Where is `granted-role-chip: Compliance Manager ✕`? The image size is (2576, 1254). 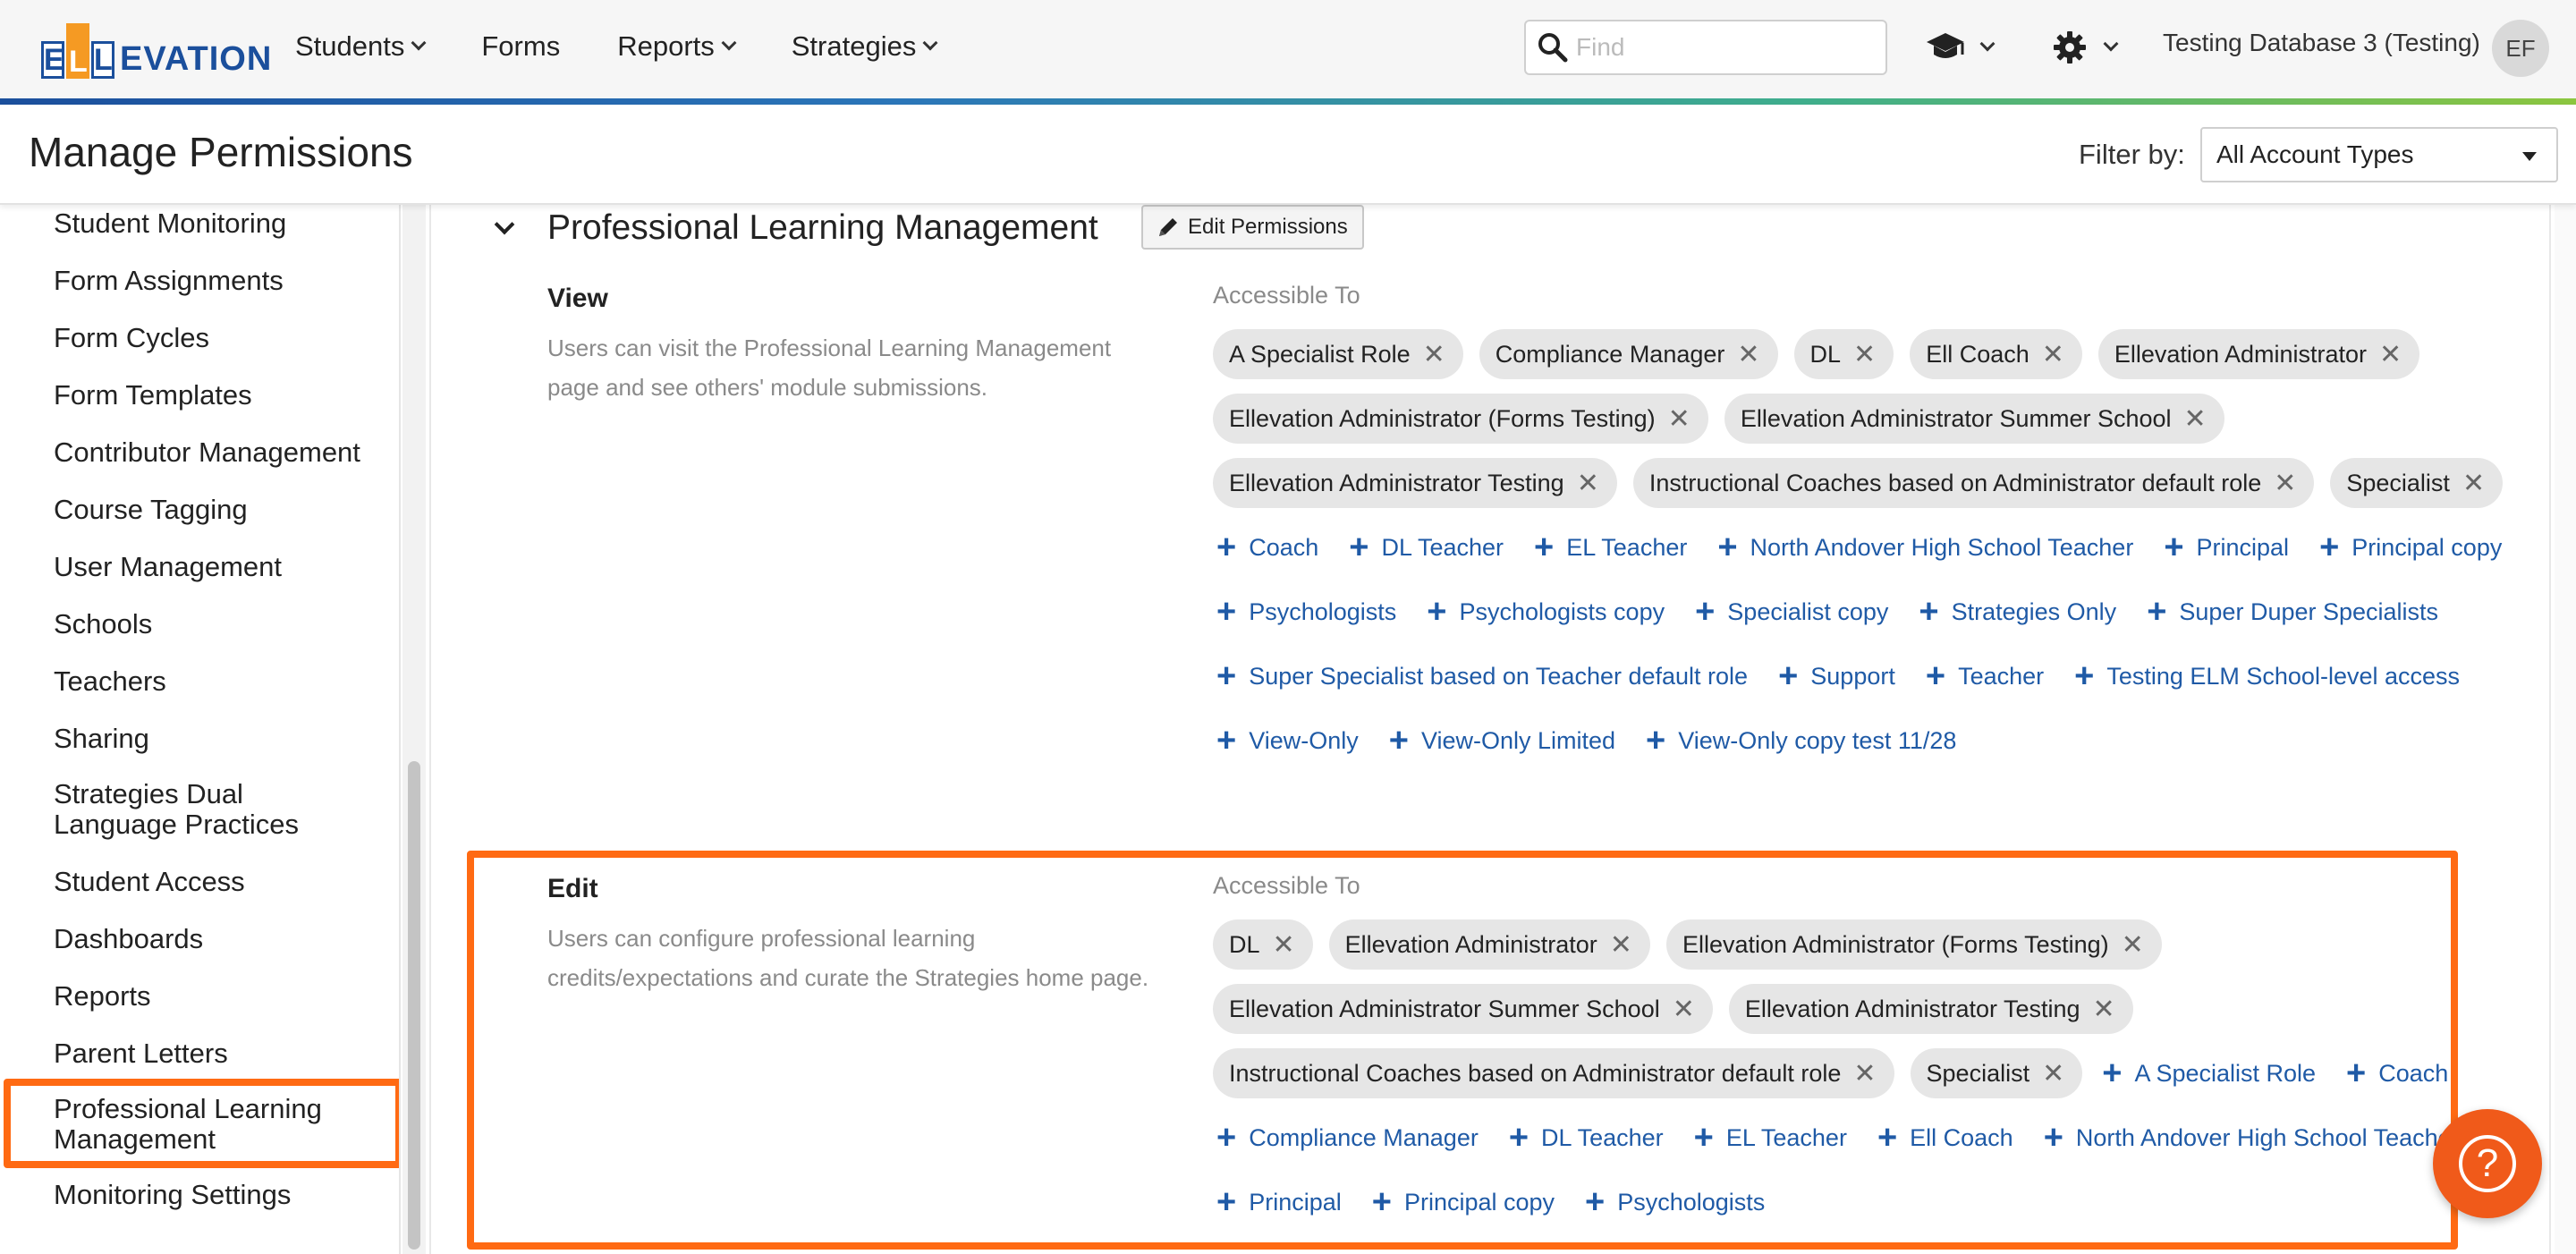 granted-role-chip: Compliance Manager ✕ is located at coordinates (1628, 354).